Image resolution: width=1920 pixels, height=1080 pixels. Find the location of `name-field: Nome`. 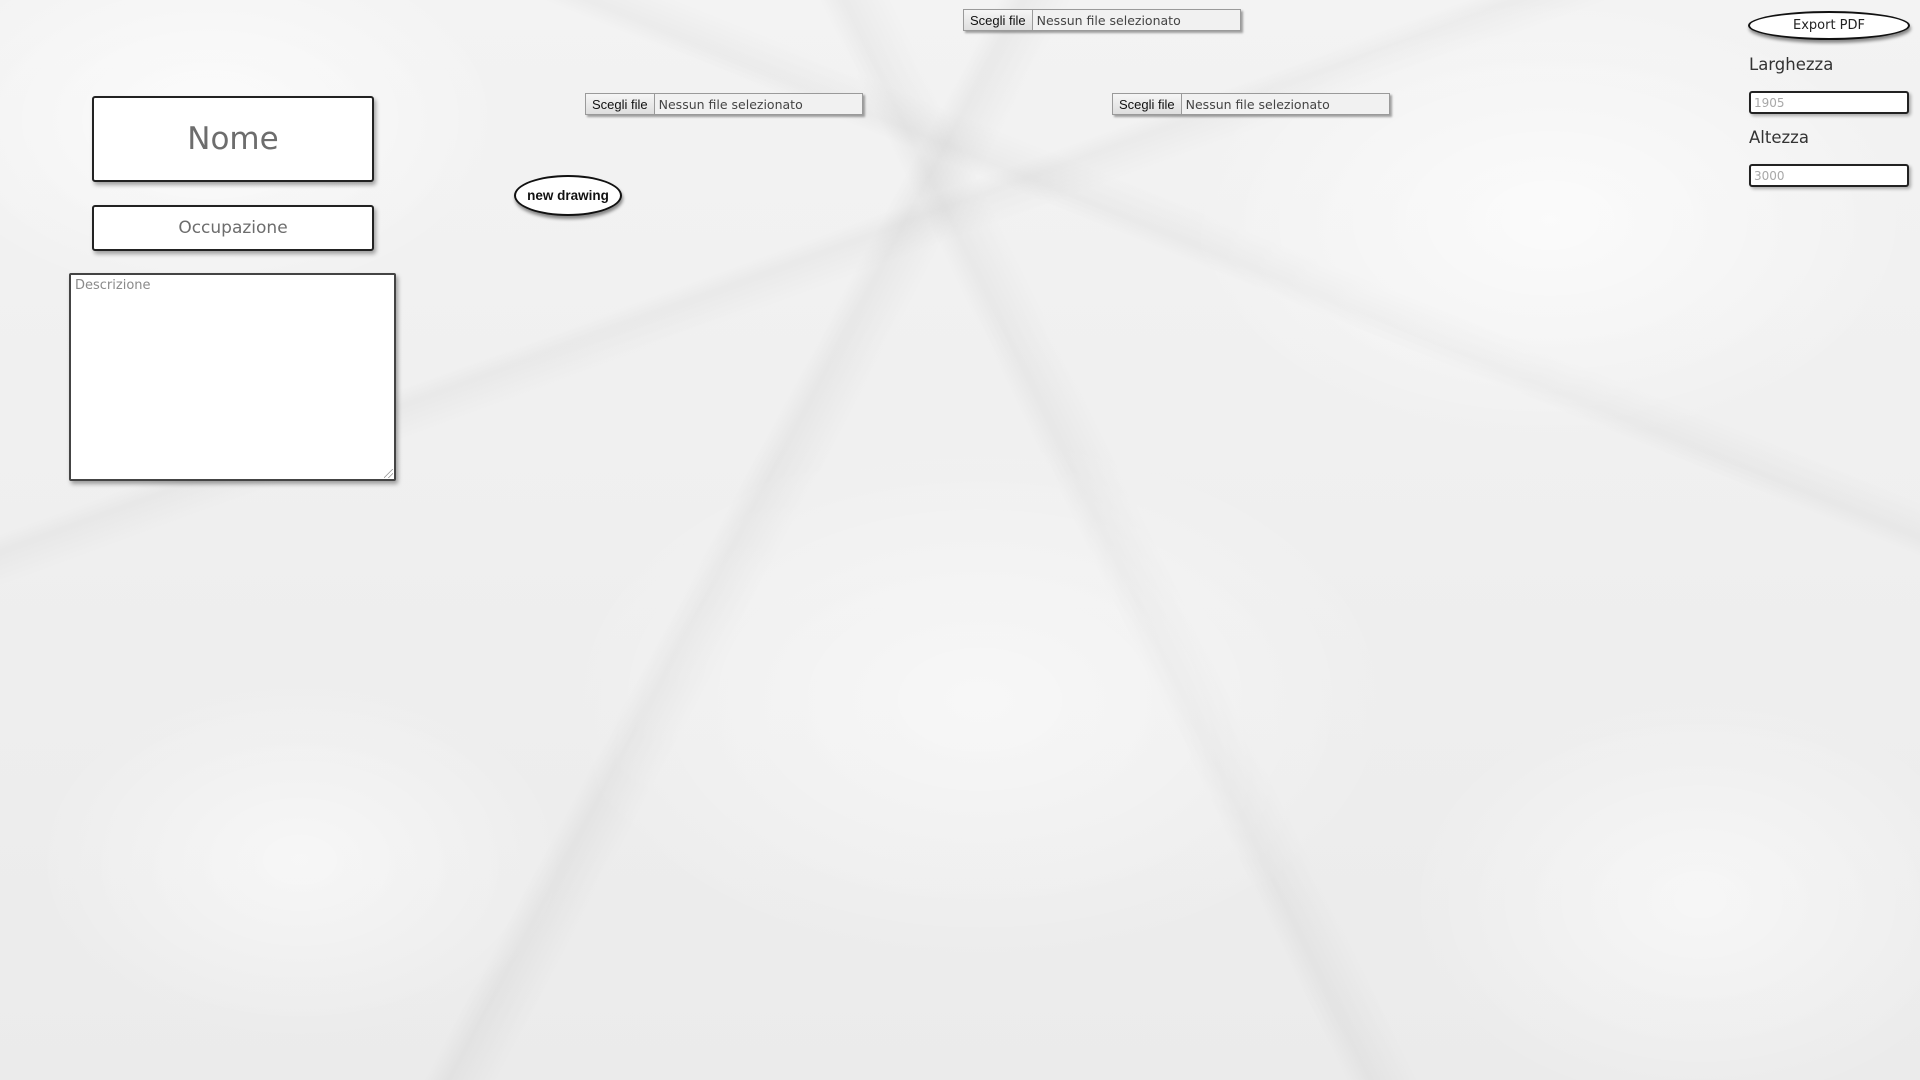

name-field: Nome is located at coordinates (233, 139).